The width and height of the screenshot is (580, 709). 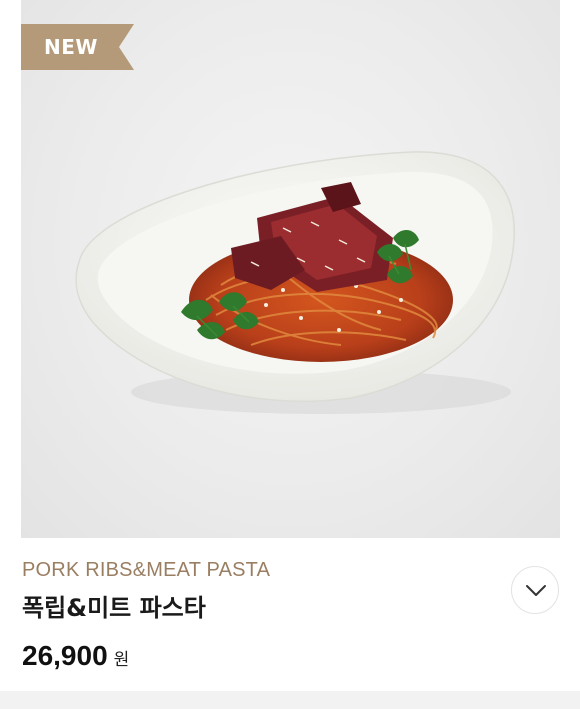 I want to click on price-row: 26,900 원, so click(x=75, y=656).